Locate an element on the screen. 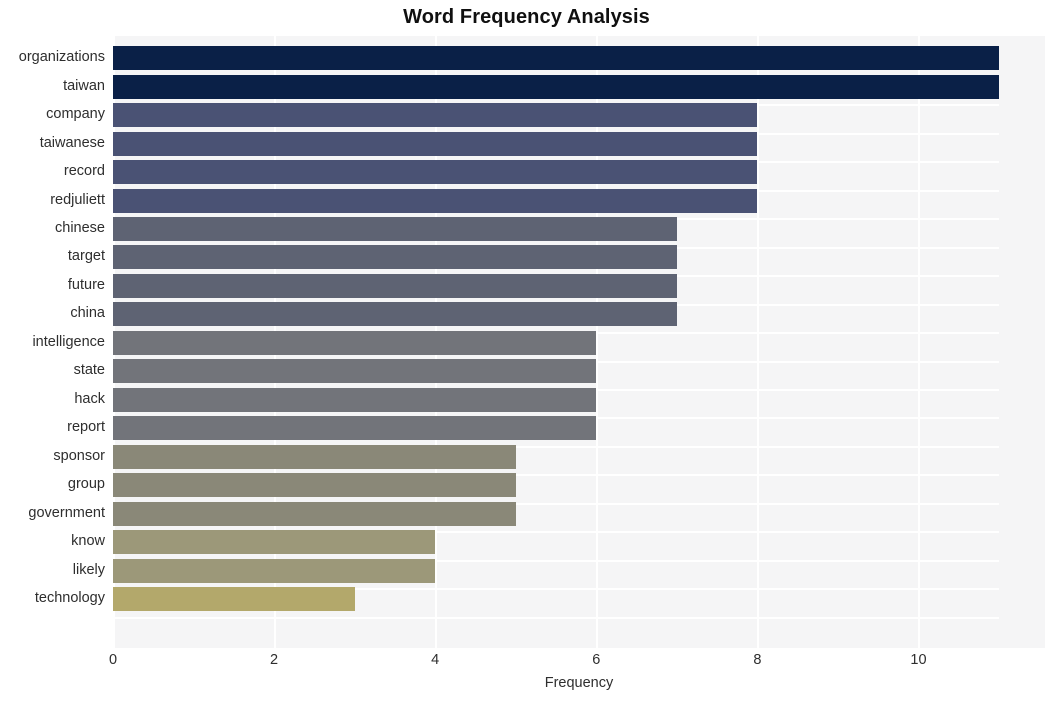  y-axis-tick-label: government is located at coordinates (66, 512).